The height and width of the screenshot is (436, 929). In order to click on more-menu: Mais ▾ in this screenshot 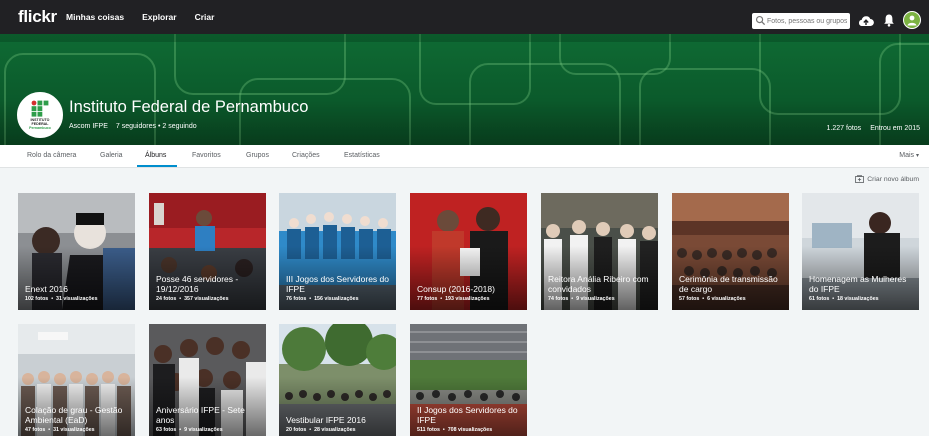, I will do `click(909, 155)`.